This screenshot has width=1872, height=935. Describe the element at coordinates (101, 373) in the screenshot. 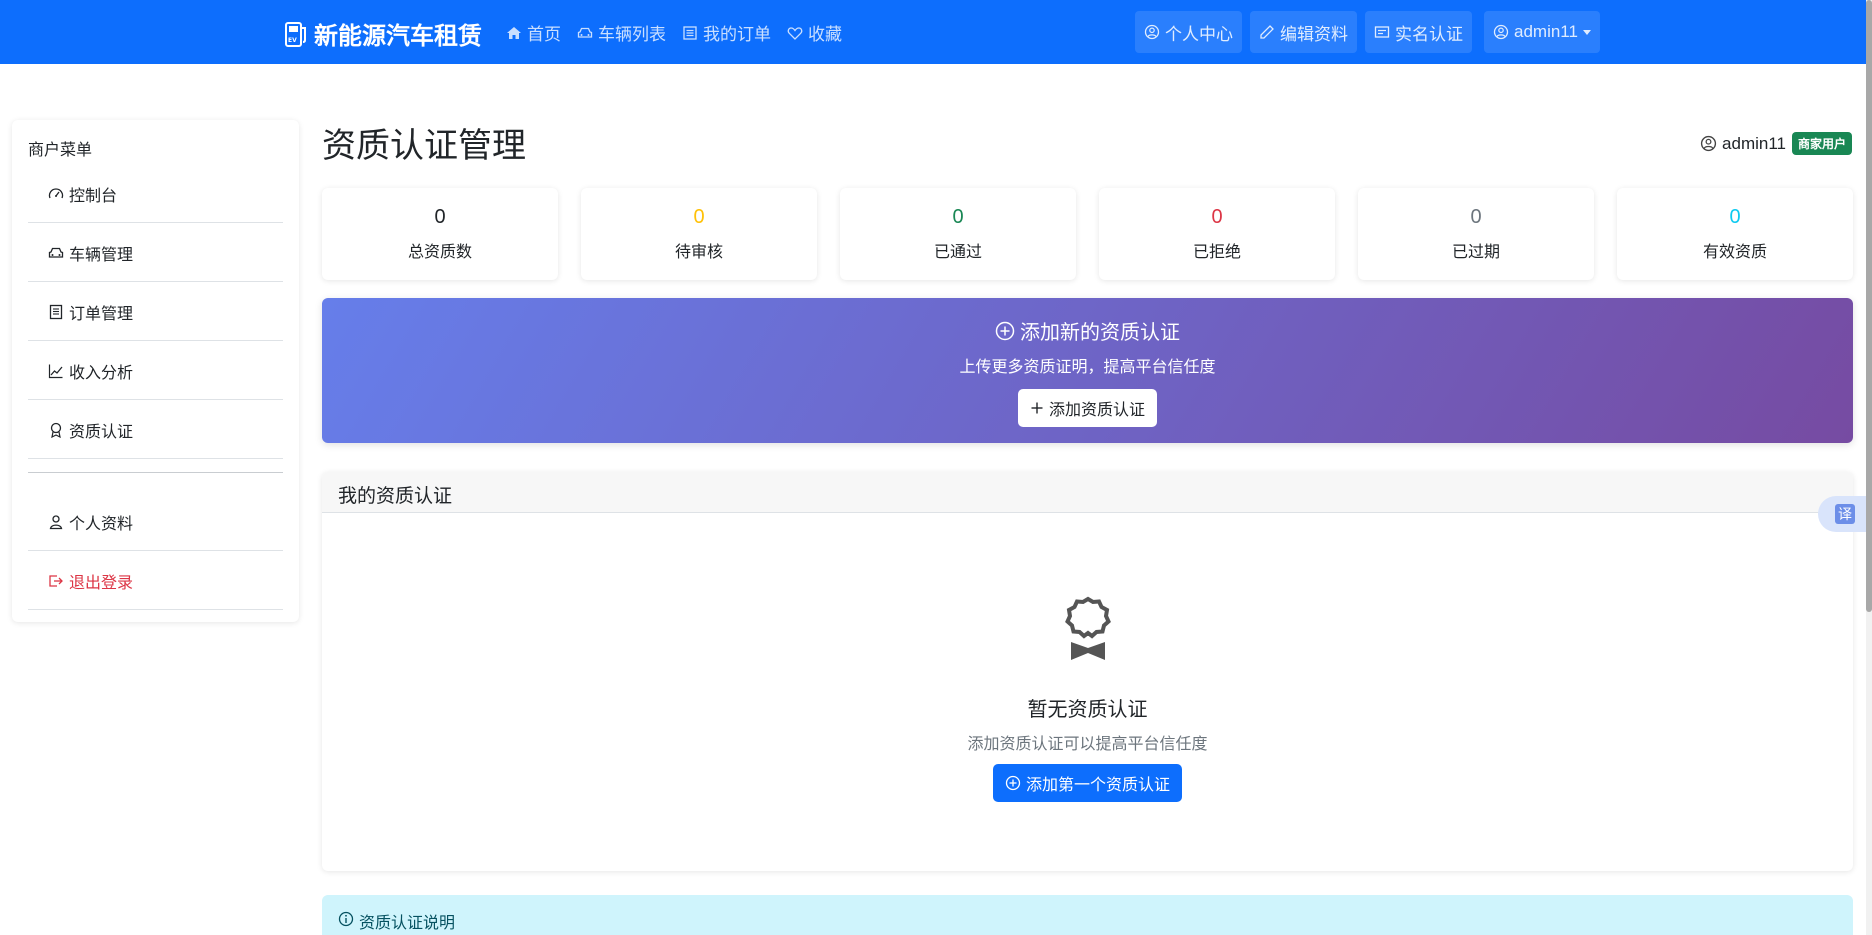

I see `sidebar-item-label: 收入分析` at that location.